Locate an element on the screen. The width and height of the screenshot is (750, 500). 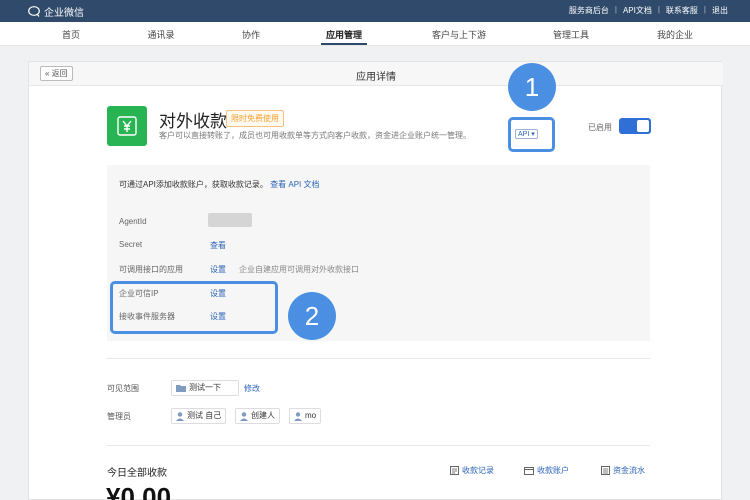
visibility-dept-name: 测试一下 is located at coordinates (205, 387).